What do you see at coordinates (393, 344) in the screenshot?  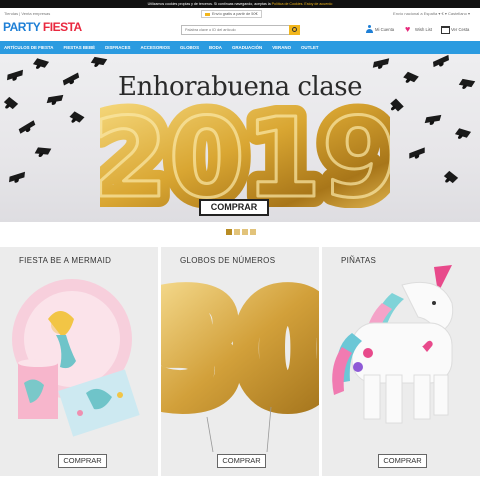 I see `unicorn-pinata-image` at bounding box center [393, 344].